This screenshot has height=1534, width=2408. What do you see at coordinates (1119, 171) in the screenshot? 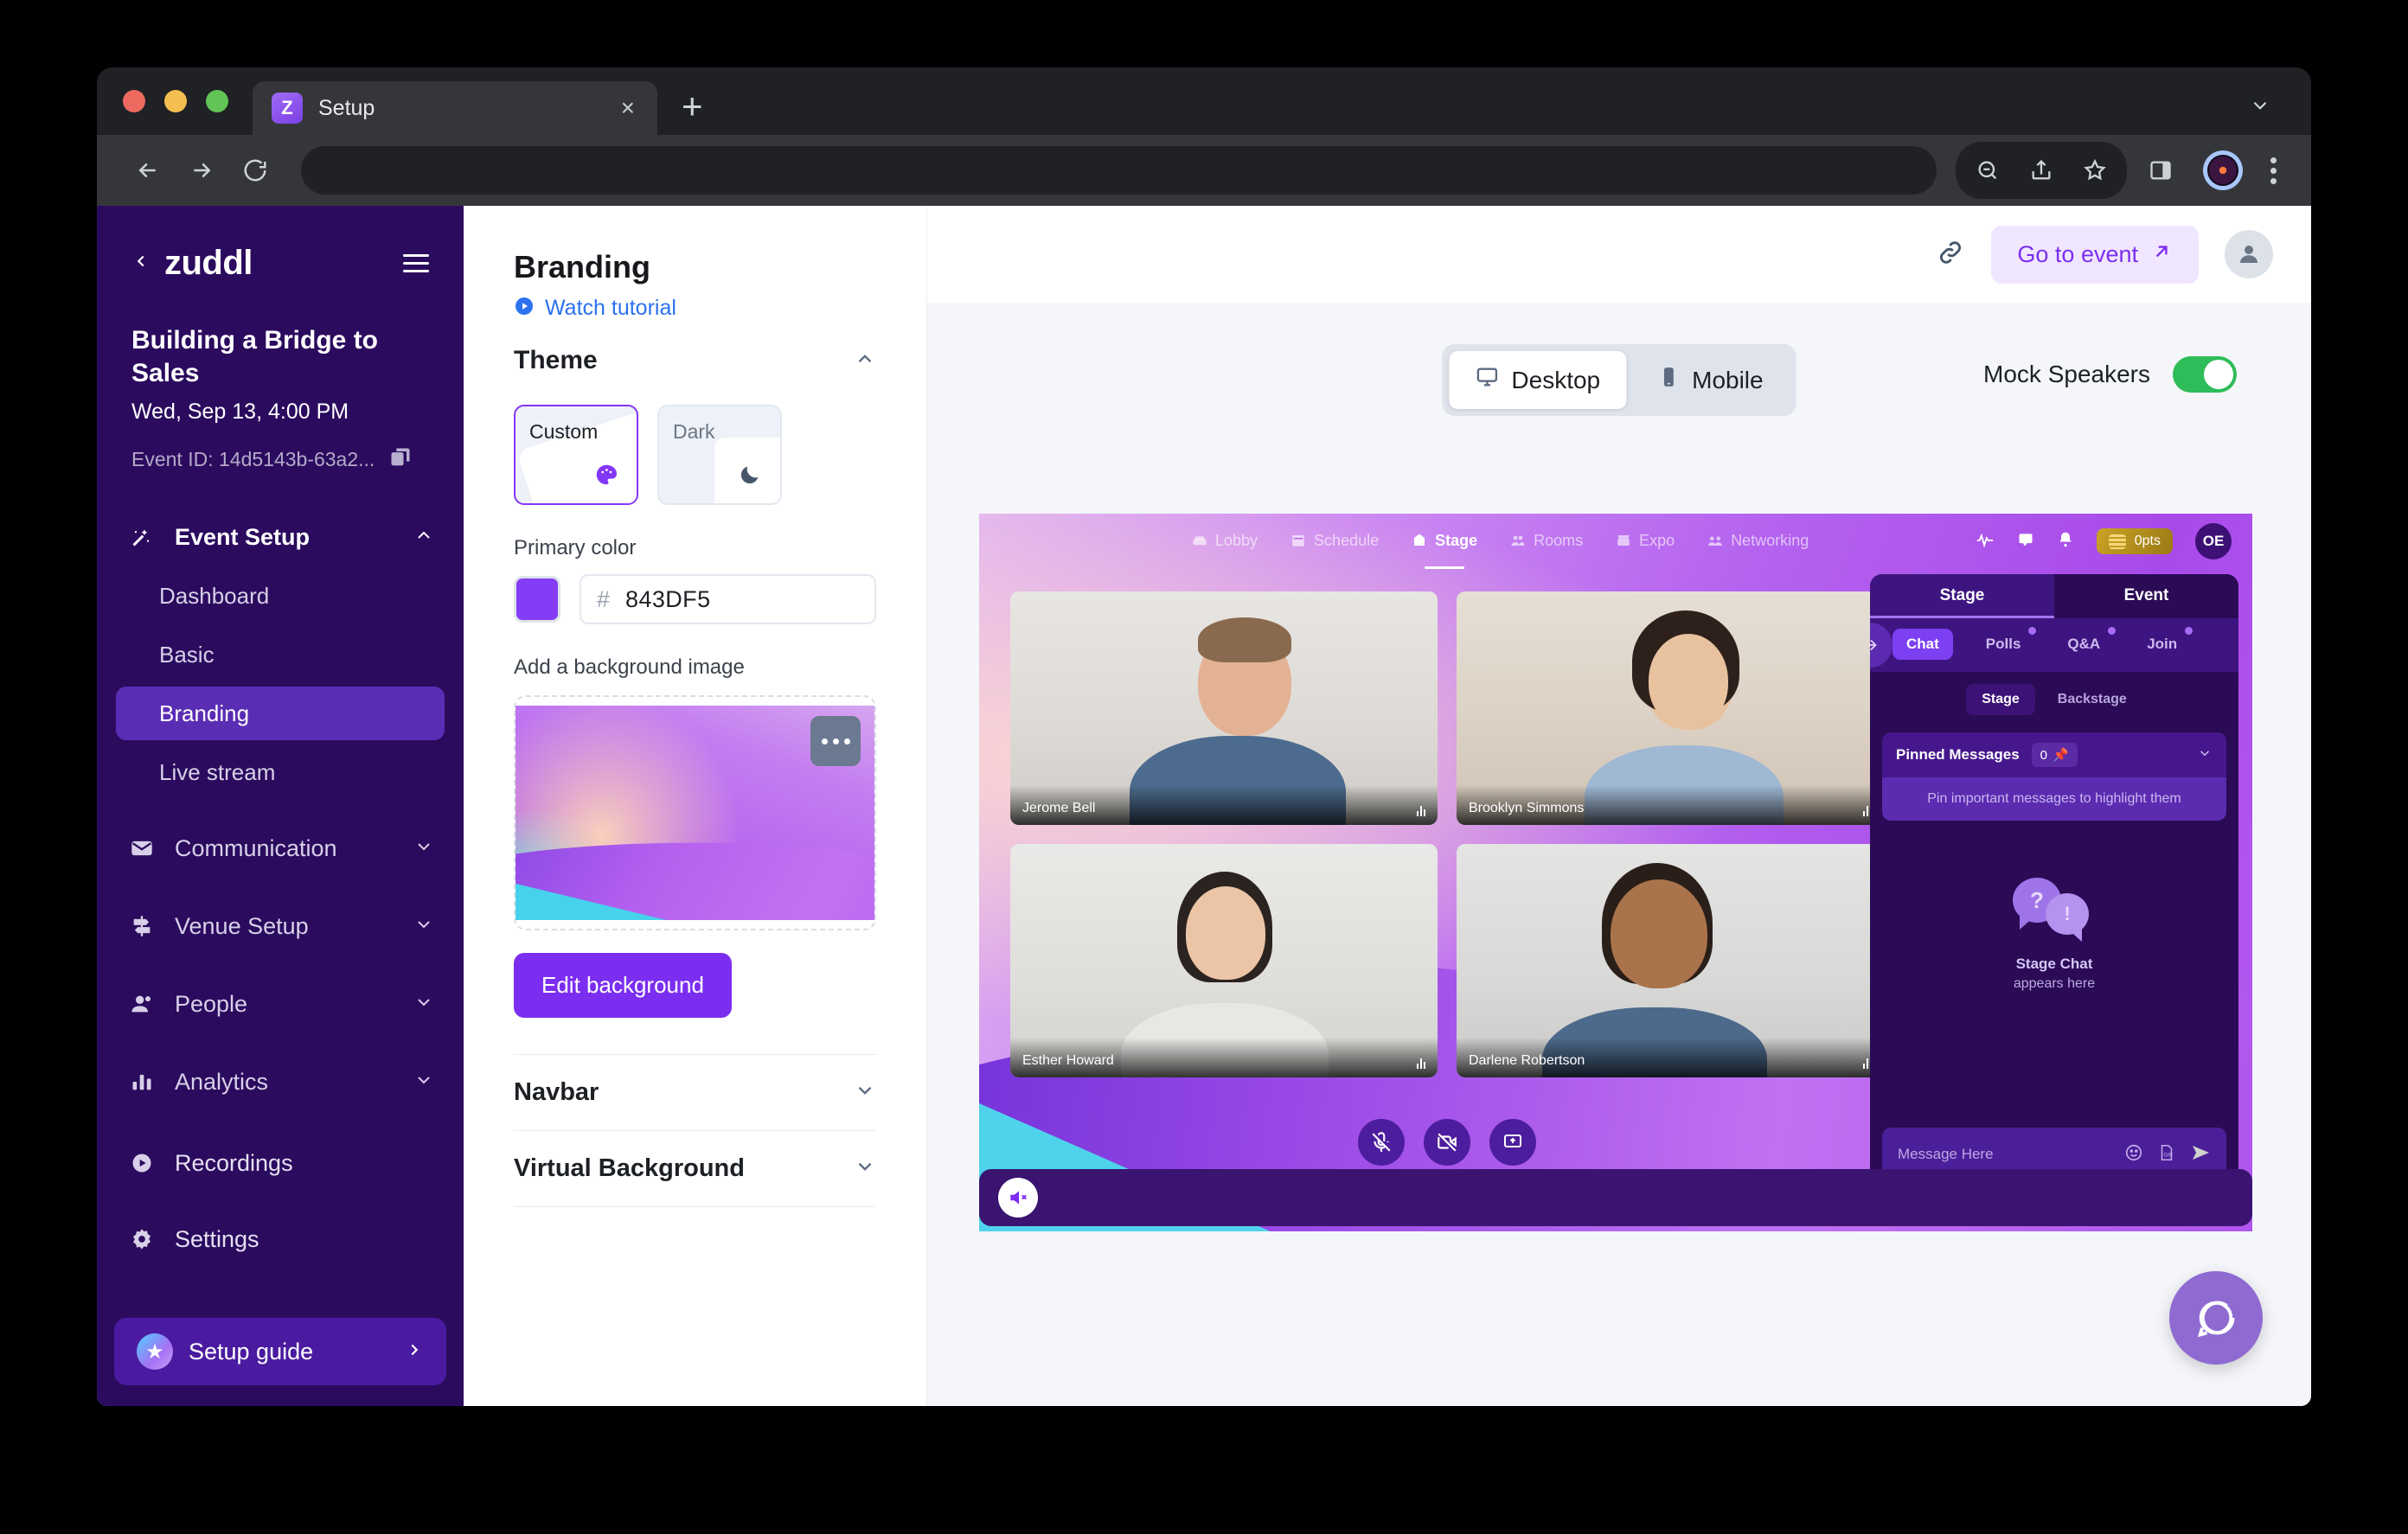
I see `address-bar` at bounding box center [1119, 171].